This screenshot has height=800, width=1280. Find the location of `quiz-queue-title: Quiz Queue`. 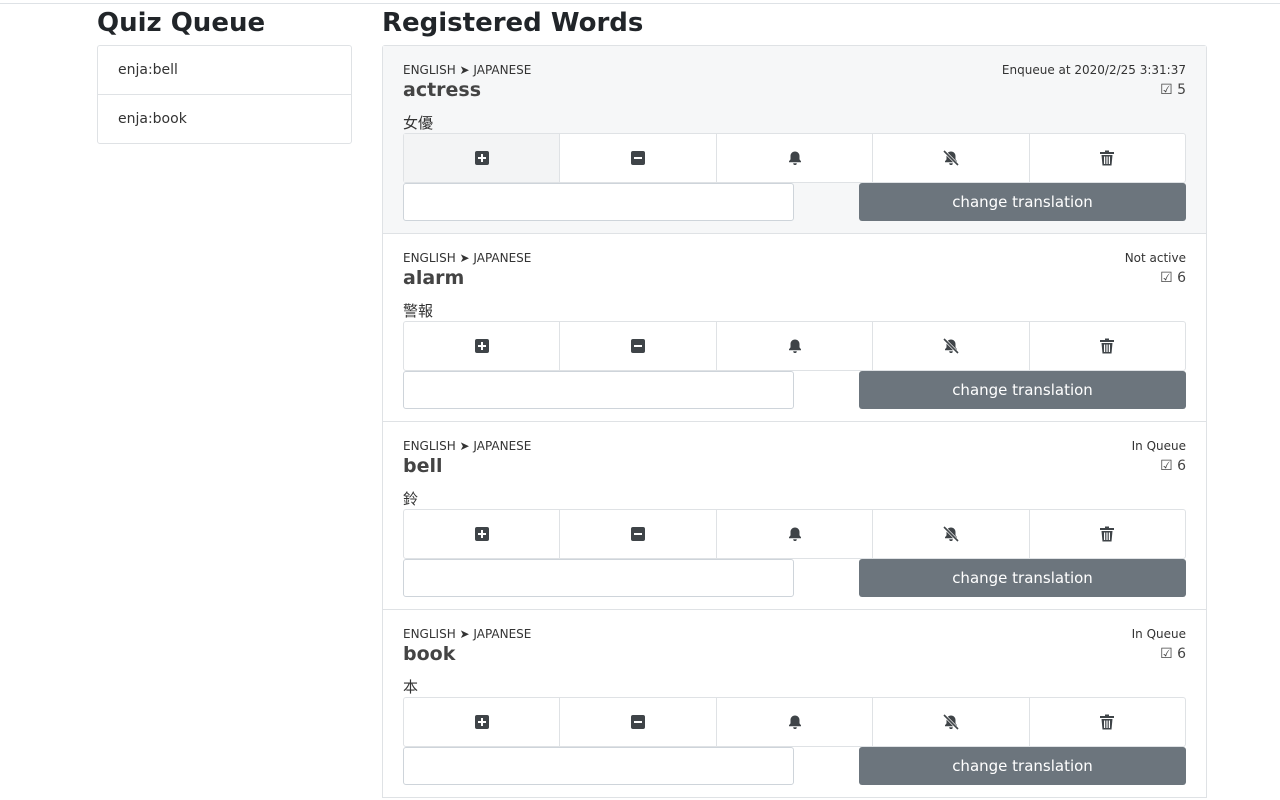

quiz-queue-title: Quiz Queue is located at coordinates (181, 23).